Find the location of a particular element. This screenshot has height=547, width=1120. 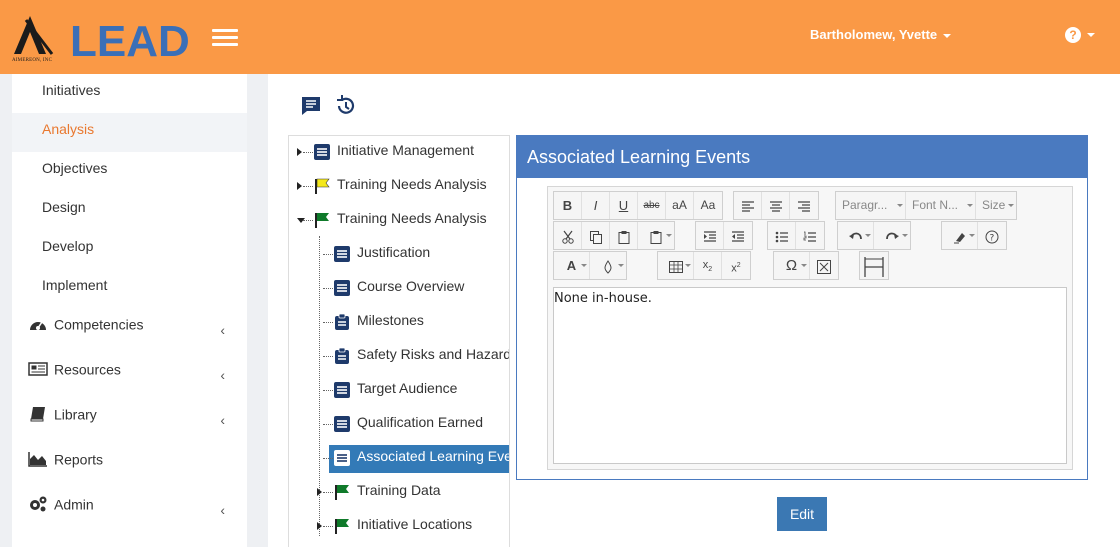

cut-button is located at coordinates (568, 235).